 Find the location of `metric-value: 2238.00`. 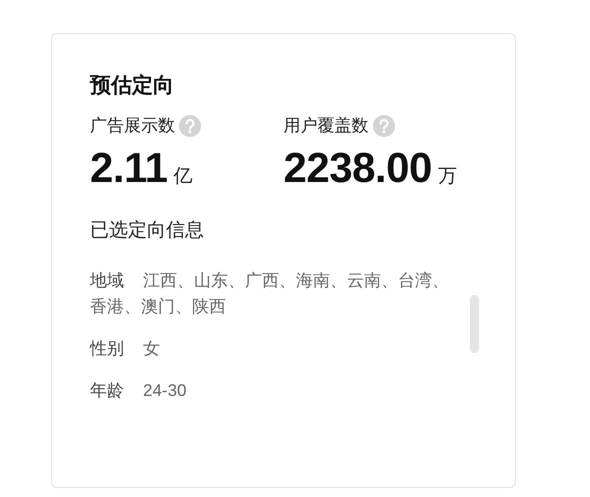

metric-value: 2238.00 is located at coordinates (358, 167).